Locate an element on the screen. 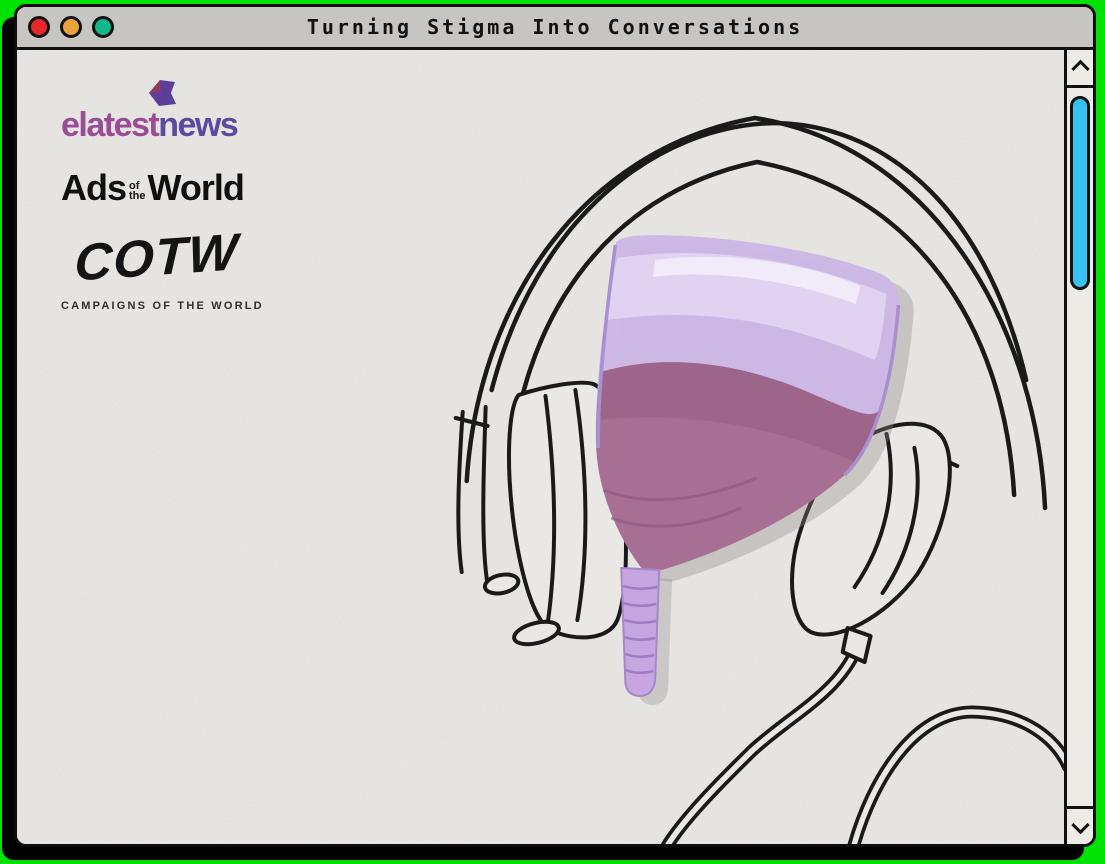  scrollbar-track is located at coordinates (1080, 447).